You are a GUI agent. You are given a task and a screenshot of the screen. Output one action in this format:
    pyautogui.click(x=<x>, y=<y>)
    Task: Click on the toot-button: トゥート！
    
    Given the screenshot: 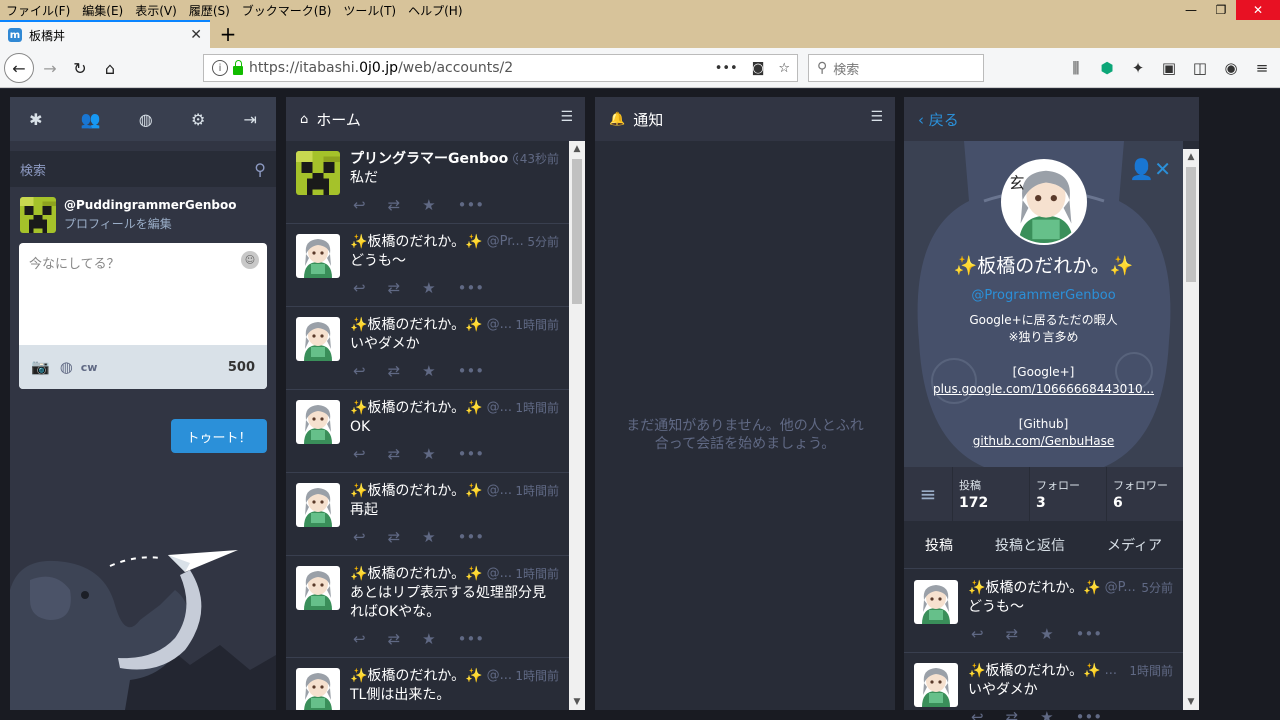 What is the action you would take?
    pyautogui.click(x=219, y=436)
    